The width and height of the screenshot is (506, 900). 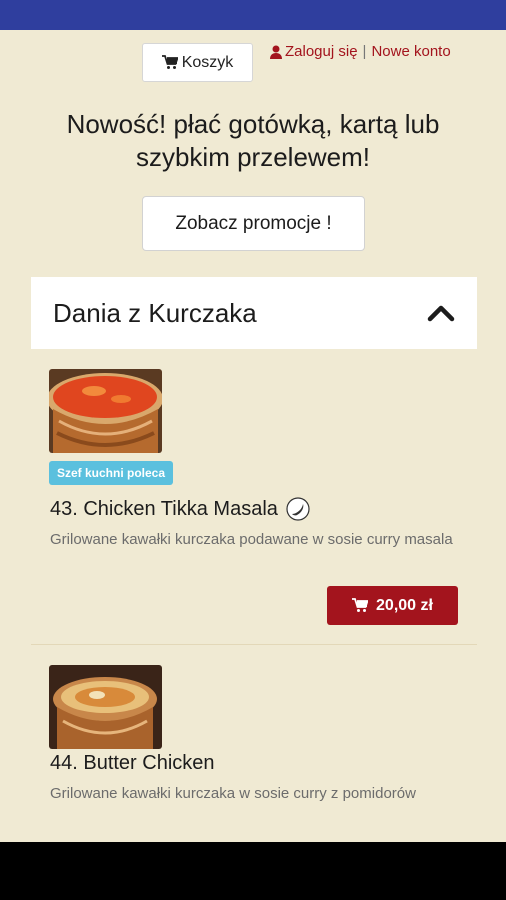 I want to click on cart-button: Koszyk, so click(x=197, y=62).